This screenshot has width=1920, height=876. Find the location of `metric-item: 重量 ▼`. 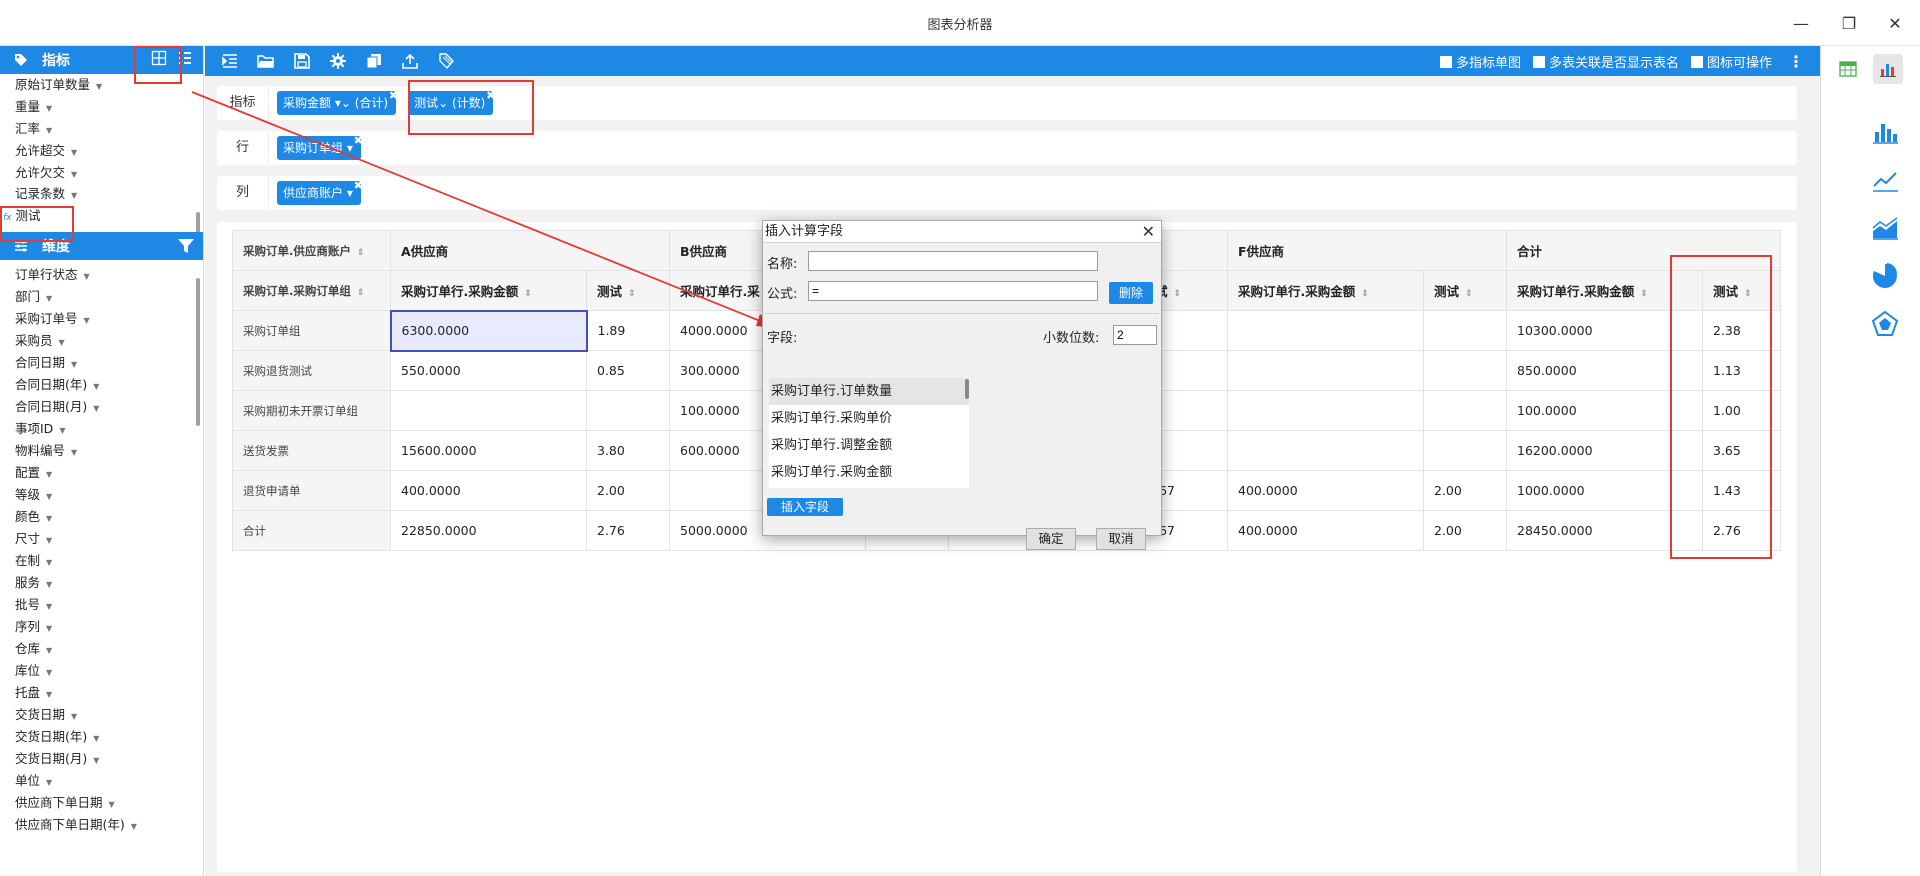

metric-item: 重量 ▼ is located at coordinates (101, 107).